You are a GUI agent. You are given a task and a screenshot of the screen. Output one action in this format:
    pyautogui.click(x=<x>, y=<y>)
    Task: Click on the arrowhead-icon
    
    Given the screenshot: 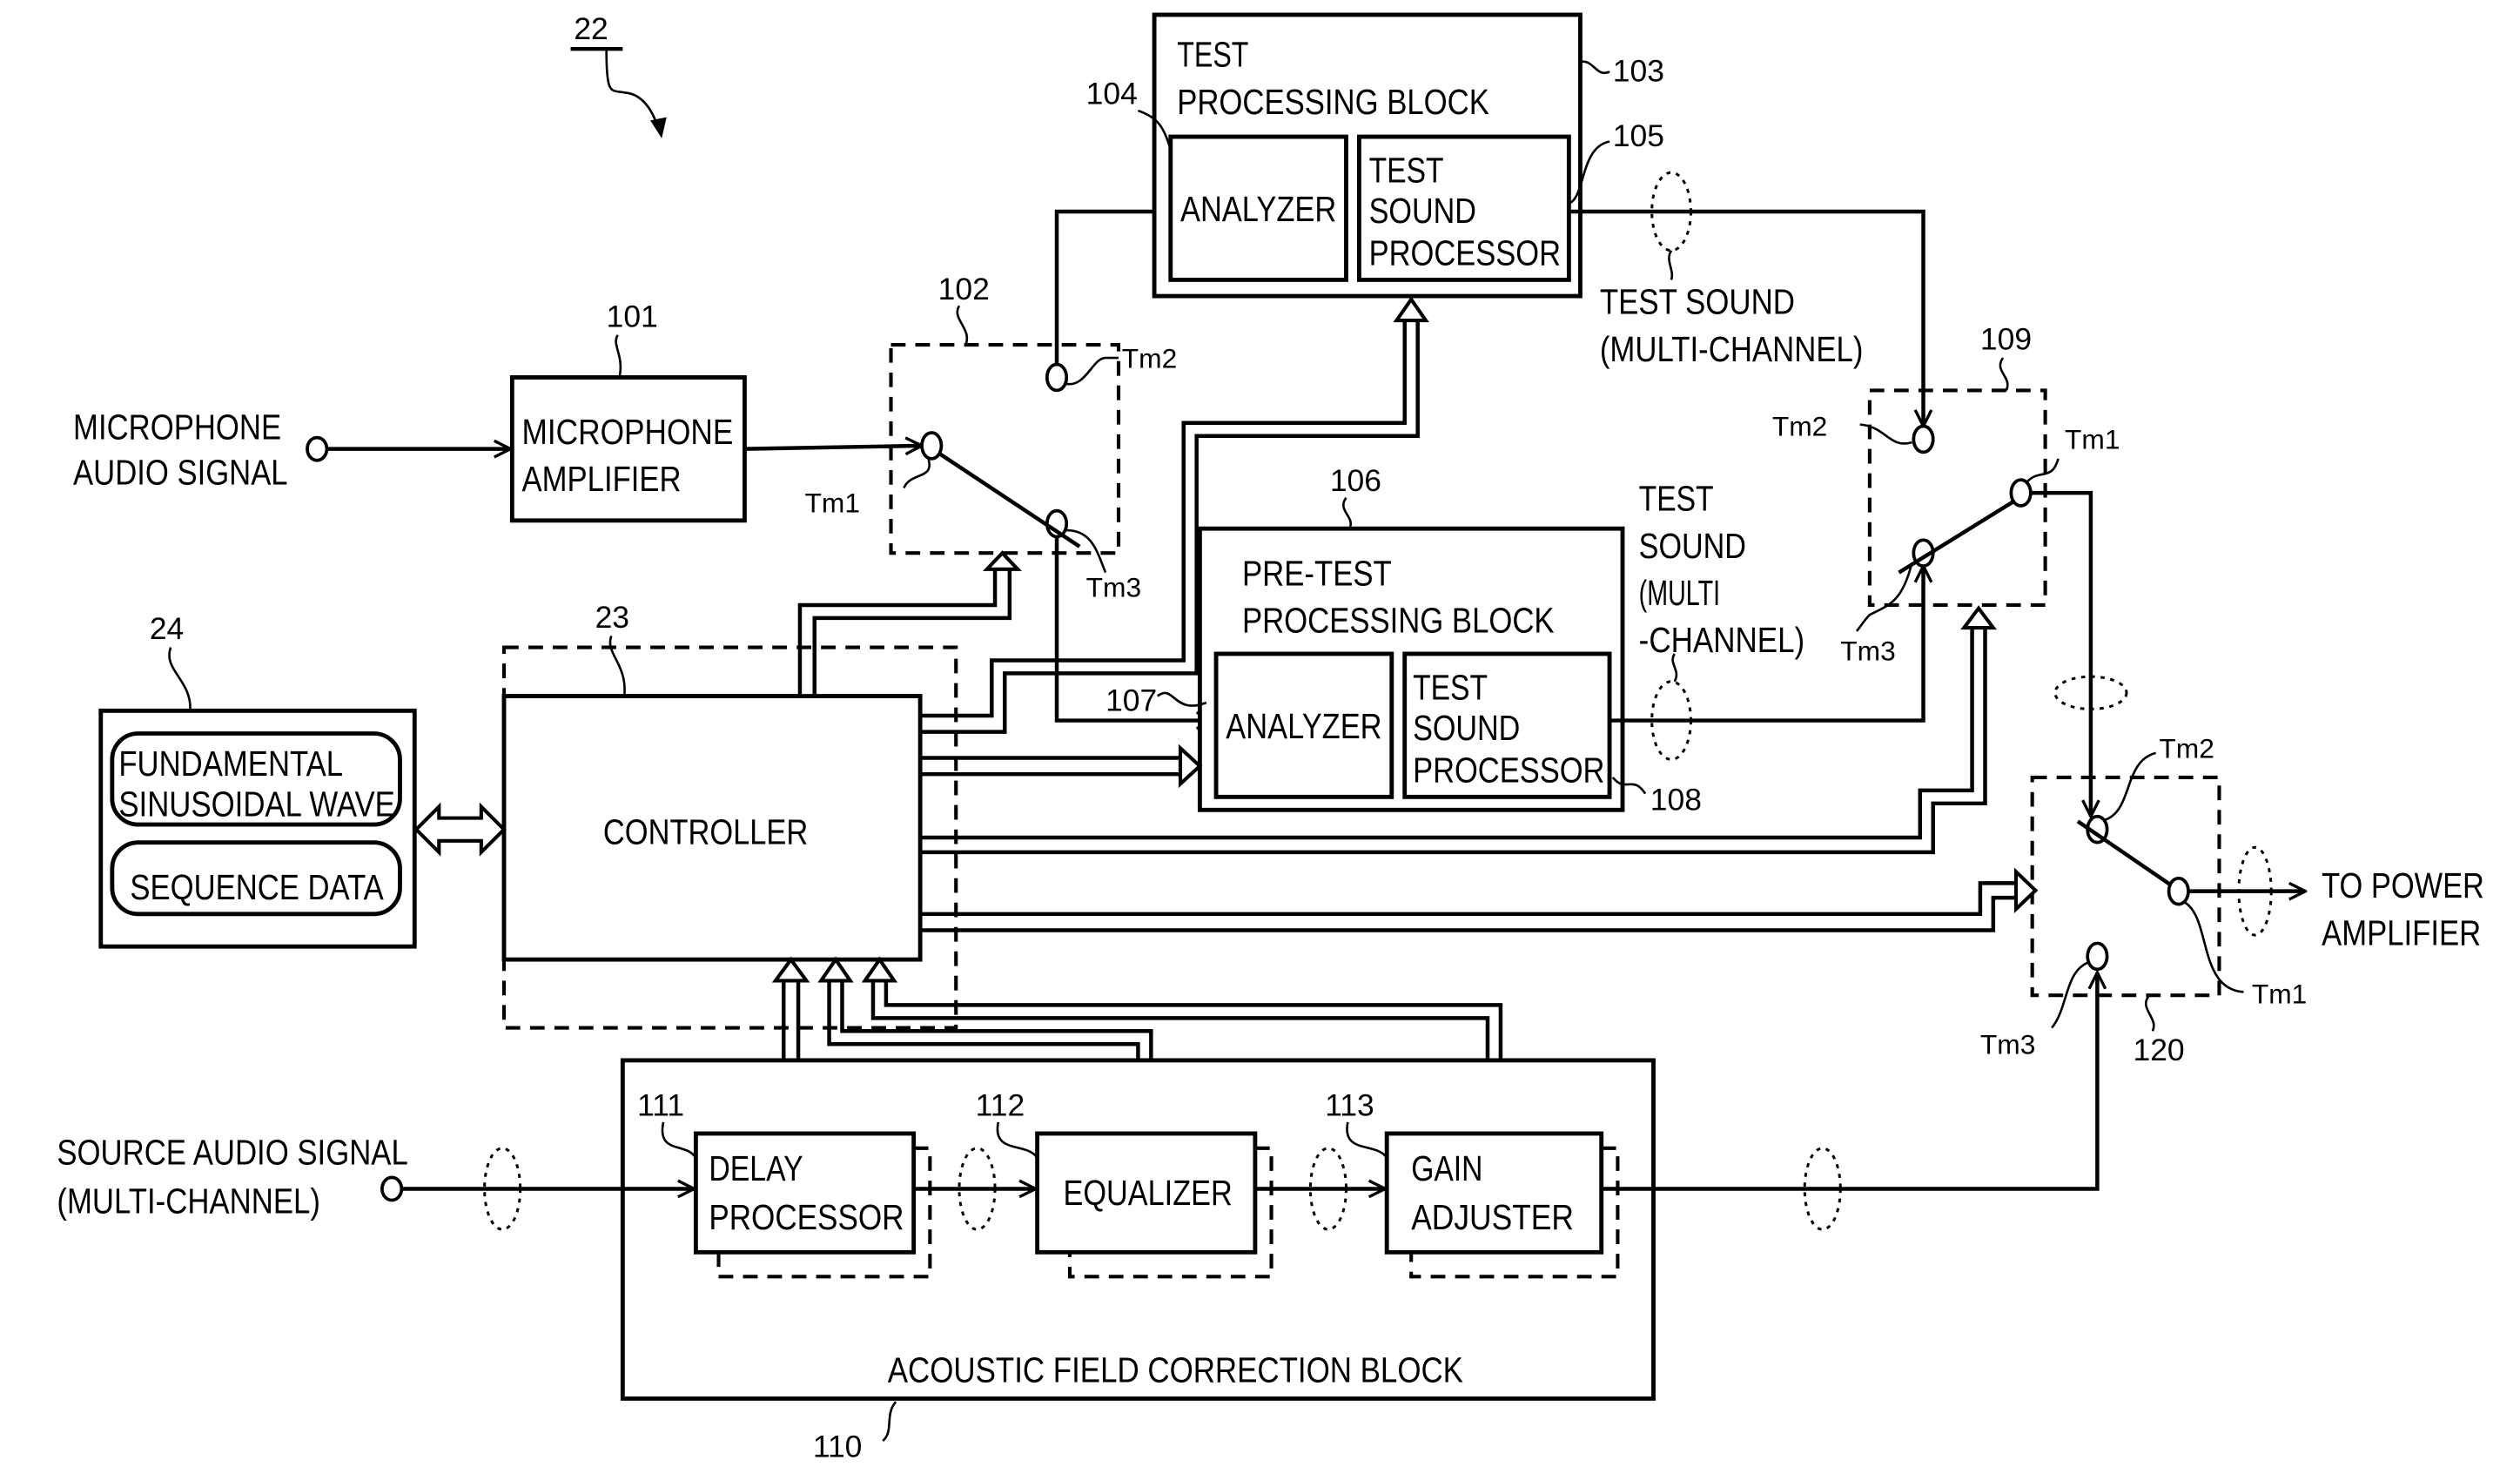 What is the action you would take?
    pyautogui.click(x=658, y=128)
    